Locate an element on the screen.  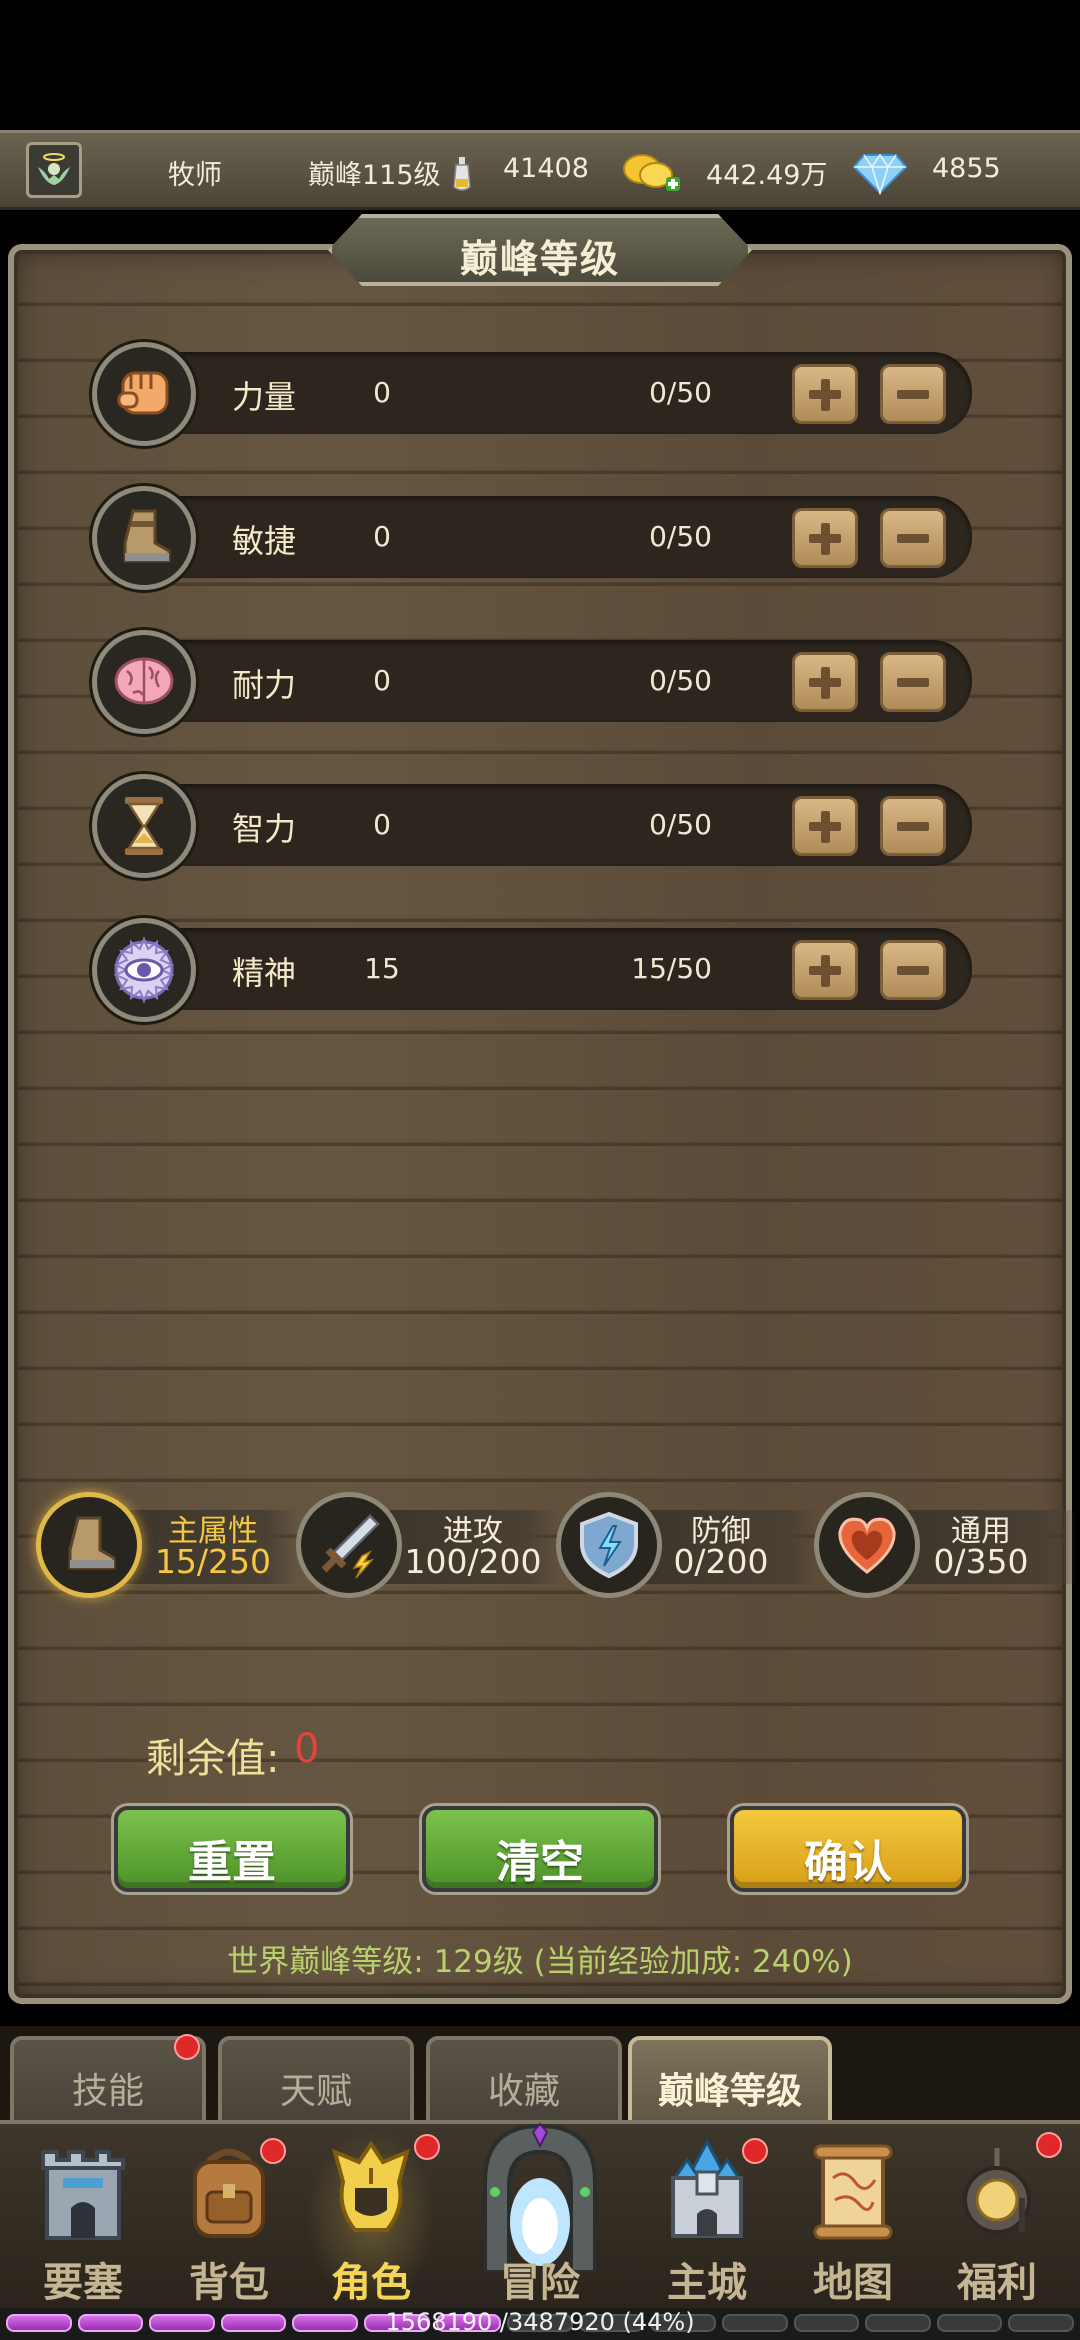
gem-count: 4855 is located at coordinates (966, 168).